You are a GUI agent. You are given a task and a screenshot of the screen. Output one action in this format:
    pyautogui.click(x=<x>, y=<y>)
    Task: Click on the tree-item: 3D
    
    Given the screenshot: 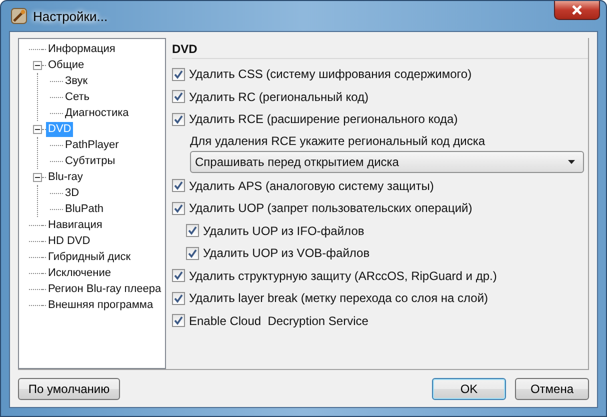 What is the action you would take?
    pyautogui.click(x=72, y=193)
    